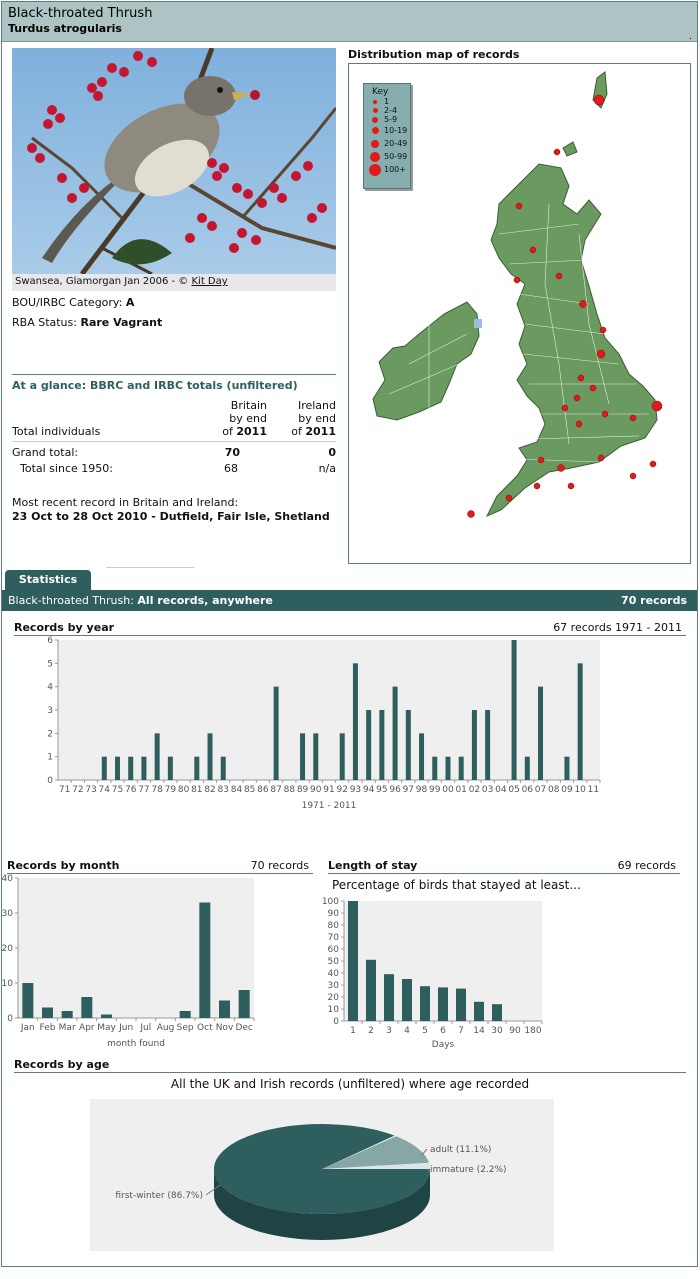  I want to click on y-tick-label: 5, so click(50, 664).